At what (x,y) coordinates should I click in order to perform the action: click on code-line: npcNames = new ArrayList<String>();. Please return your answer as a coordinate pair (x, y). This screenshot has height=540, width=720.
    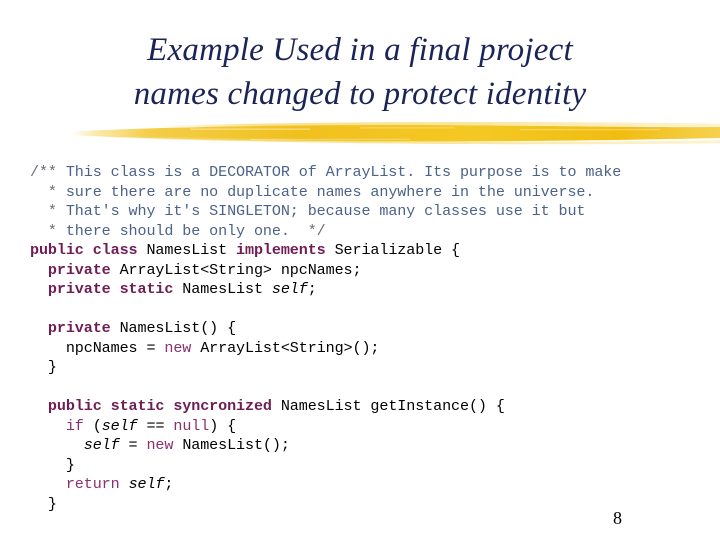
    Looking at the image, I should click on (370, 349).